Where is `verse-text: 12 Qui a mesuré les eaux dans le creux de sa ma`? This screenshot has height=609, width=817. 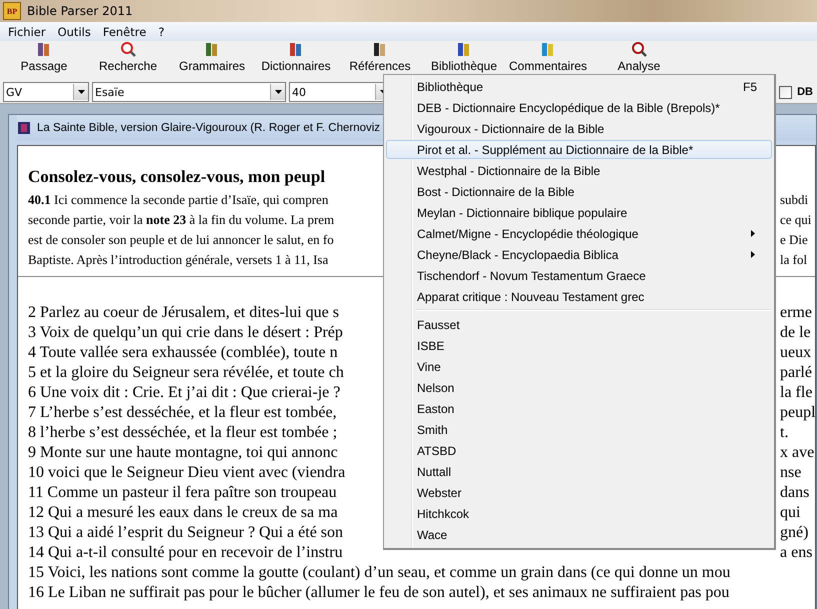 verse-text: 12 Qui a mesuré les eaux dans le creux de sa ma is located at coordinates (183, 512).